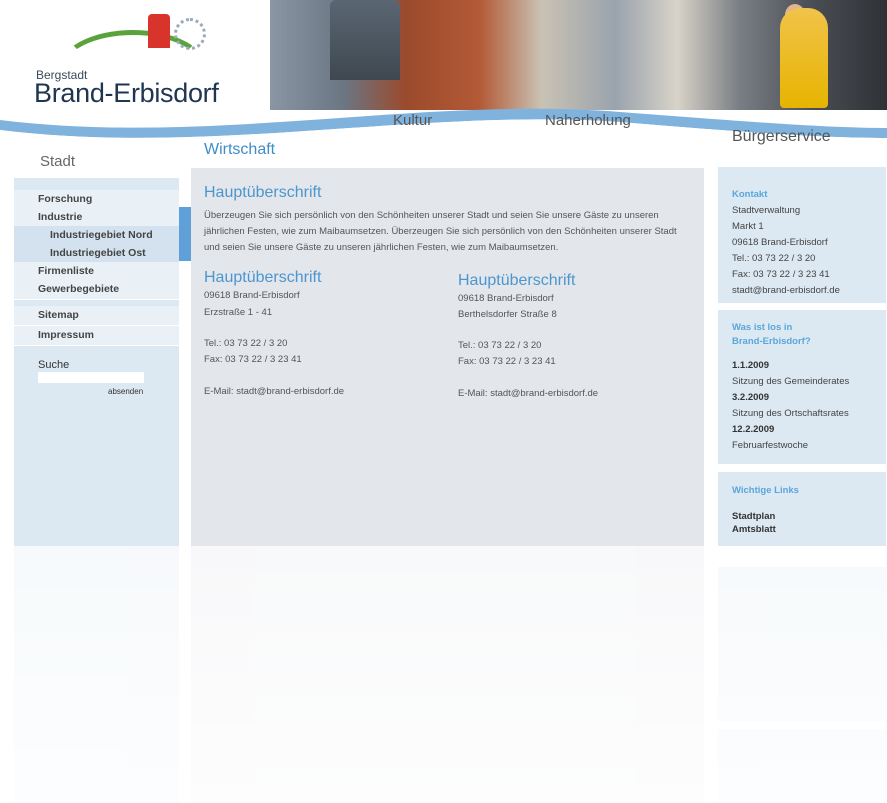  What do you see at coordinates (240, 149) in the screenshot?
I see `breadcrumb: Wirtschaft` at bounding box center [240, 149].